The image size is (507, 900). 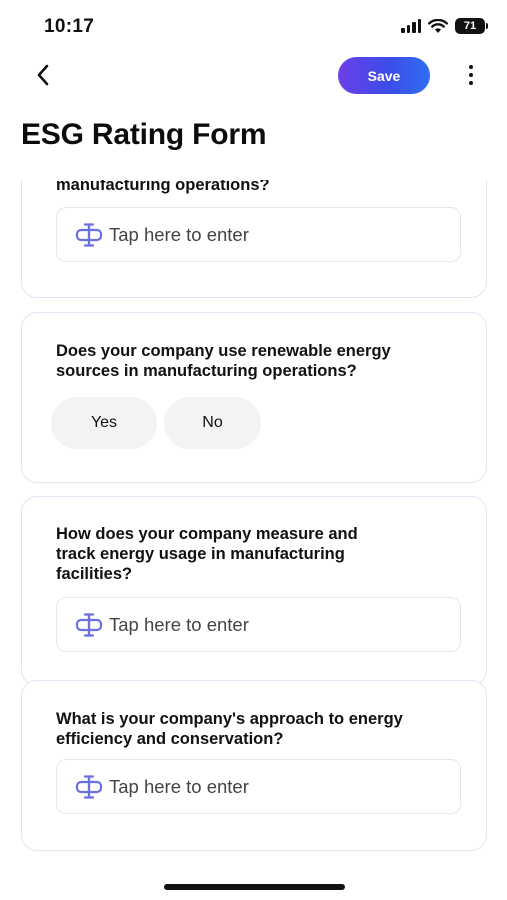 What do you see at coordinates (212, 423) in the screenshot?
I see `option-no: No` at bounding box center [212, 423].